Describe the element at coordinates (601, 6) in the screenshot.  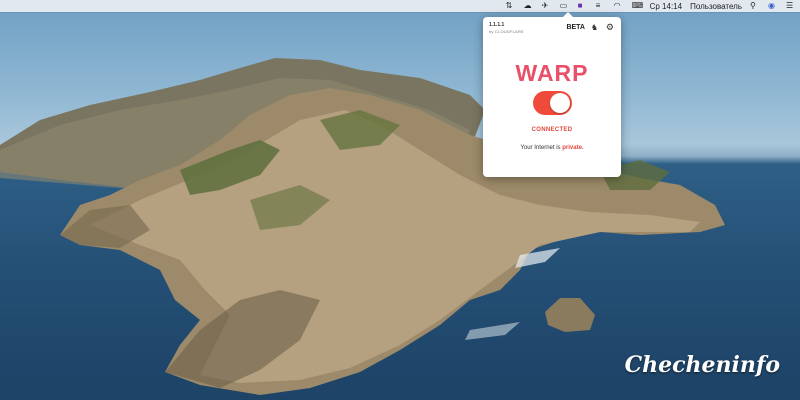
I see `menu-icon: ≡` at that location.